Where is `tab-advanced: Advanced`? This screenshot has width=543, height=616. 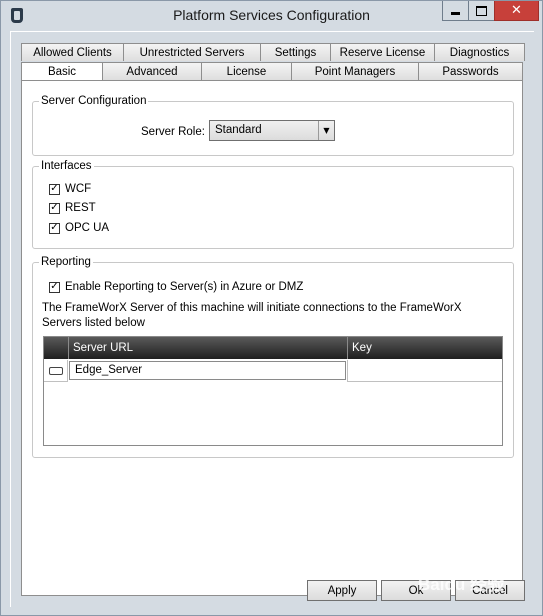
tab-advanced: Advanced is located at coordinates (152, 71).